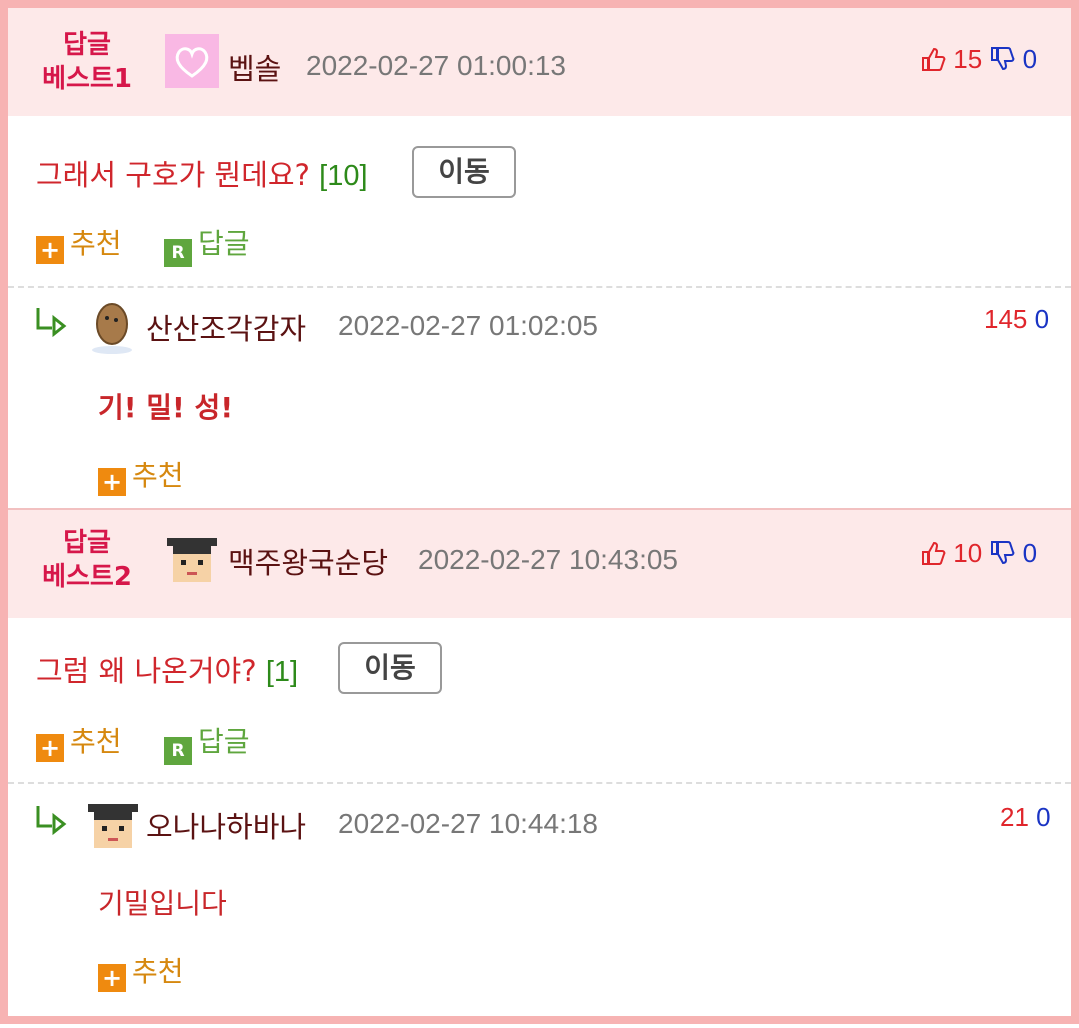 The image size is (1079, 1028). Describe the element at coordinates (343, 176) in the screenshot. I see `comment-count: [10]` at that location.